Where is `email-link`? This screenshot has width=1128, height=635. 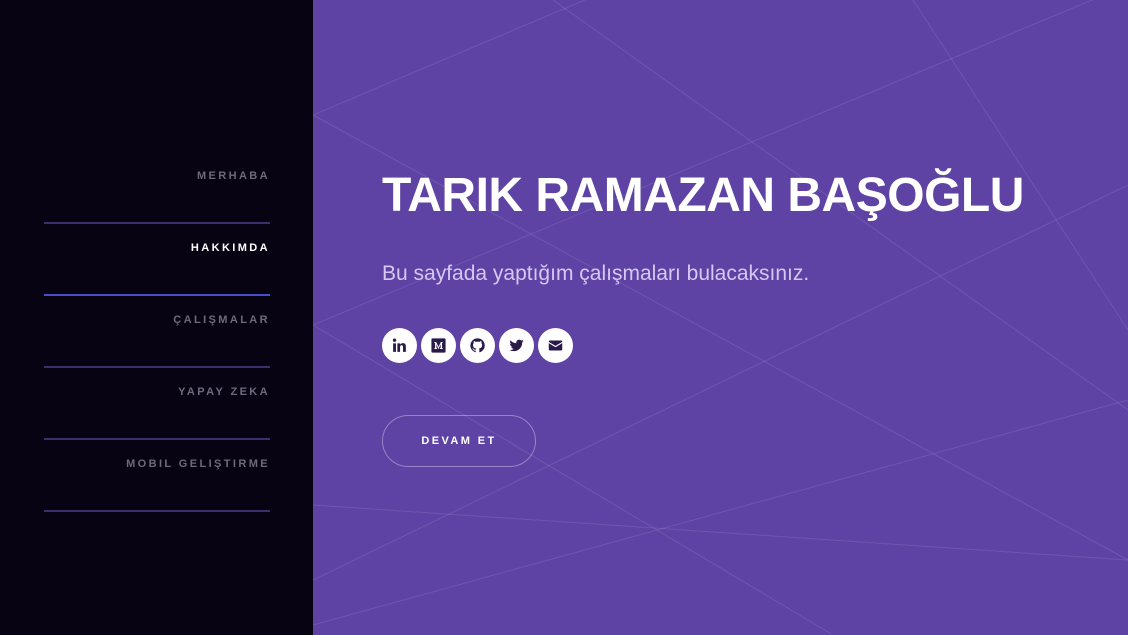 email-link is located at coordinates (555, 345).